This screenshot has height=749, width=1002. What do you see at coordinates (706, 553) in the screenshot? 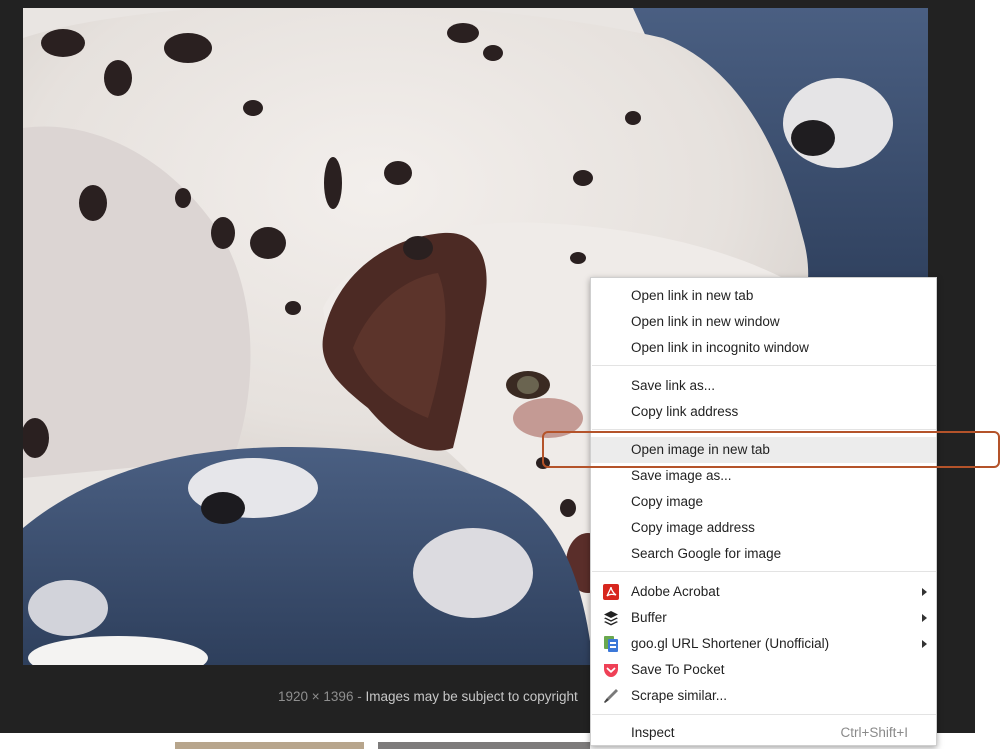
I see `menu-item-label: Search Google for image` at bounding box center [706, 553].